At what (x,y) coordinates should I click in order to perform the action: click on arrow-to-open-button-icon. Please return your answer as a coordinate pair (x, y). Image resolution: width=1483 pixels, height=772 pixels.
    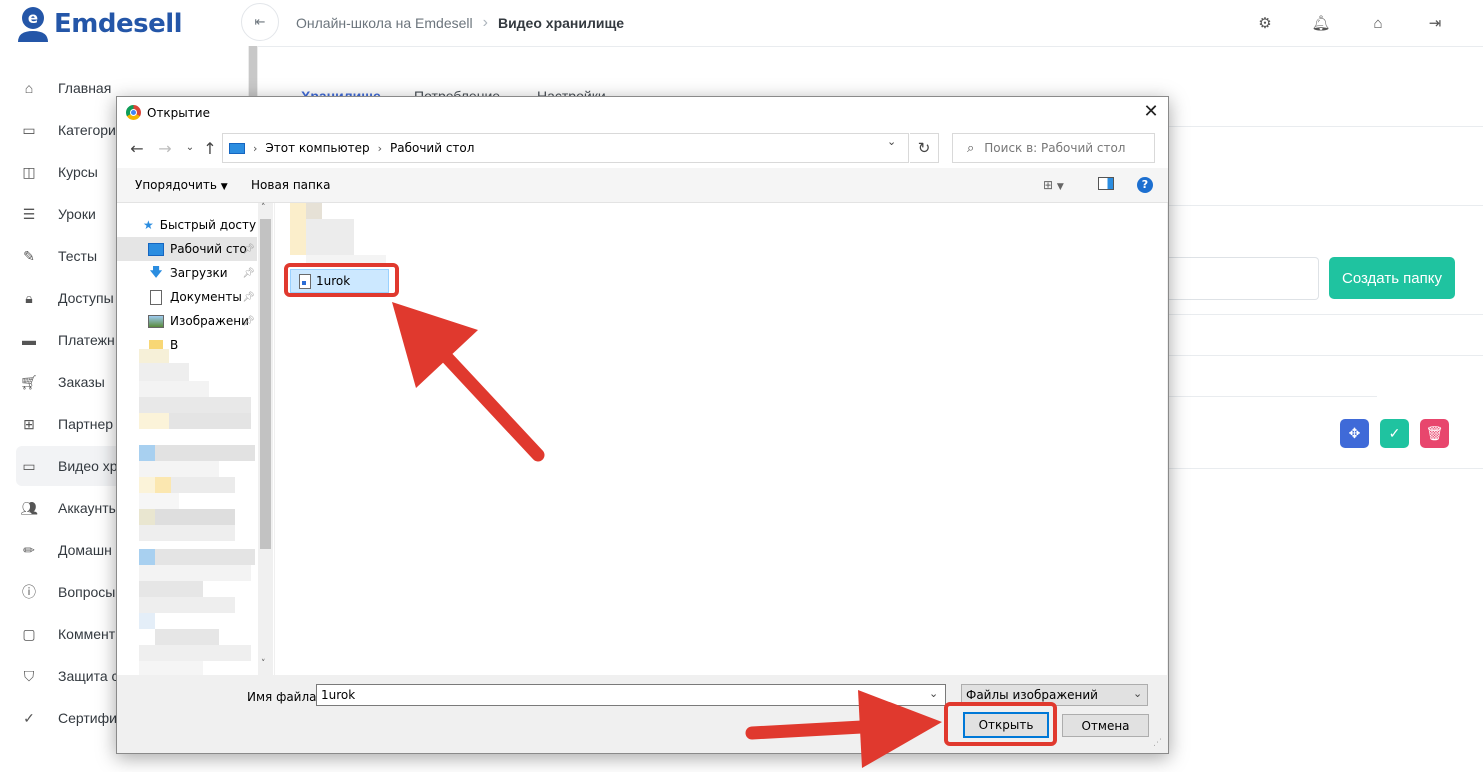
    Looking at the image, I should click on (843, 729).